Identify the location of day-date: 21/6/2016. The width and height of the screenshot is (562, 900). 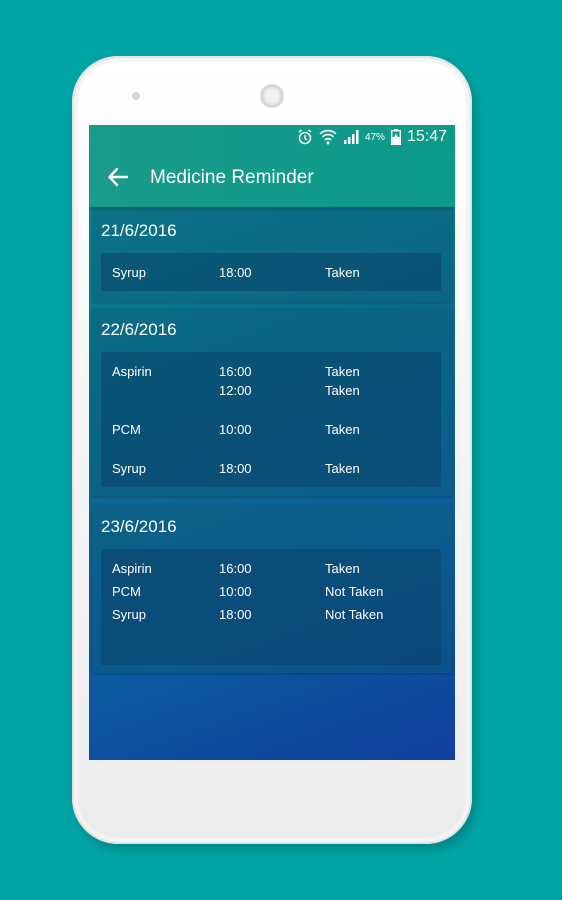
(139, 230).